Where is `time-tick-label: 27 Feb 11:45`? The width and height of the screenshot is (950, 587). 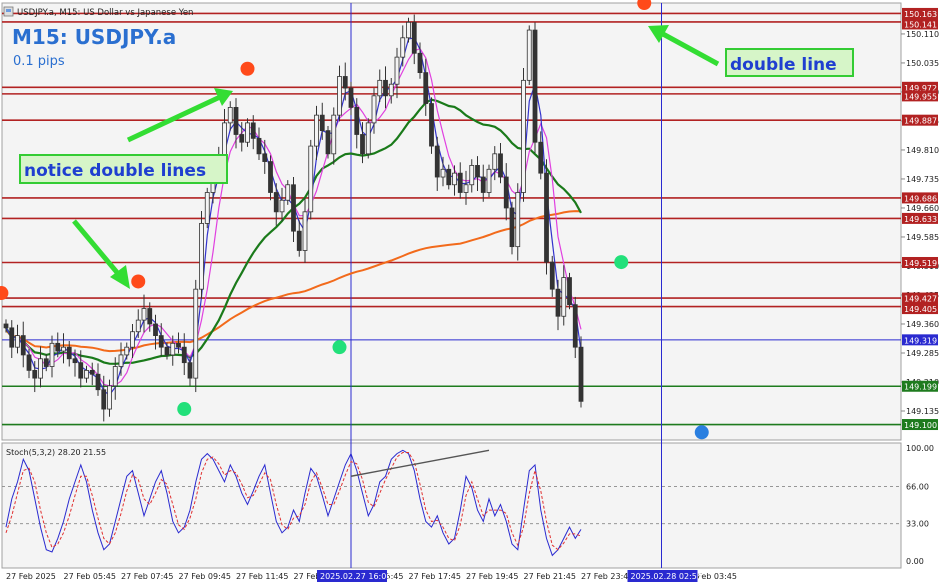 time-tick-label: 27 Feb 11:45 is located at coordinates (262, 576).